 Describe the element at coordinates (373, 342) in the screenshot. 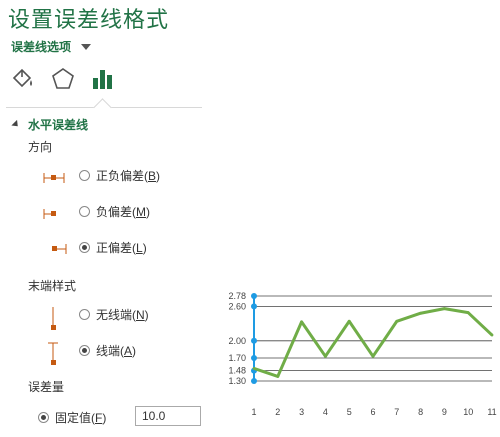

I see `series-line` at that location.